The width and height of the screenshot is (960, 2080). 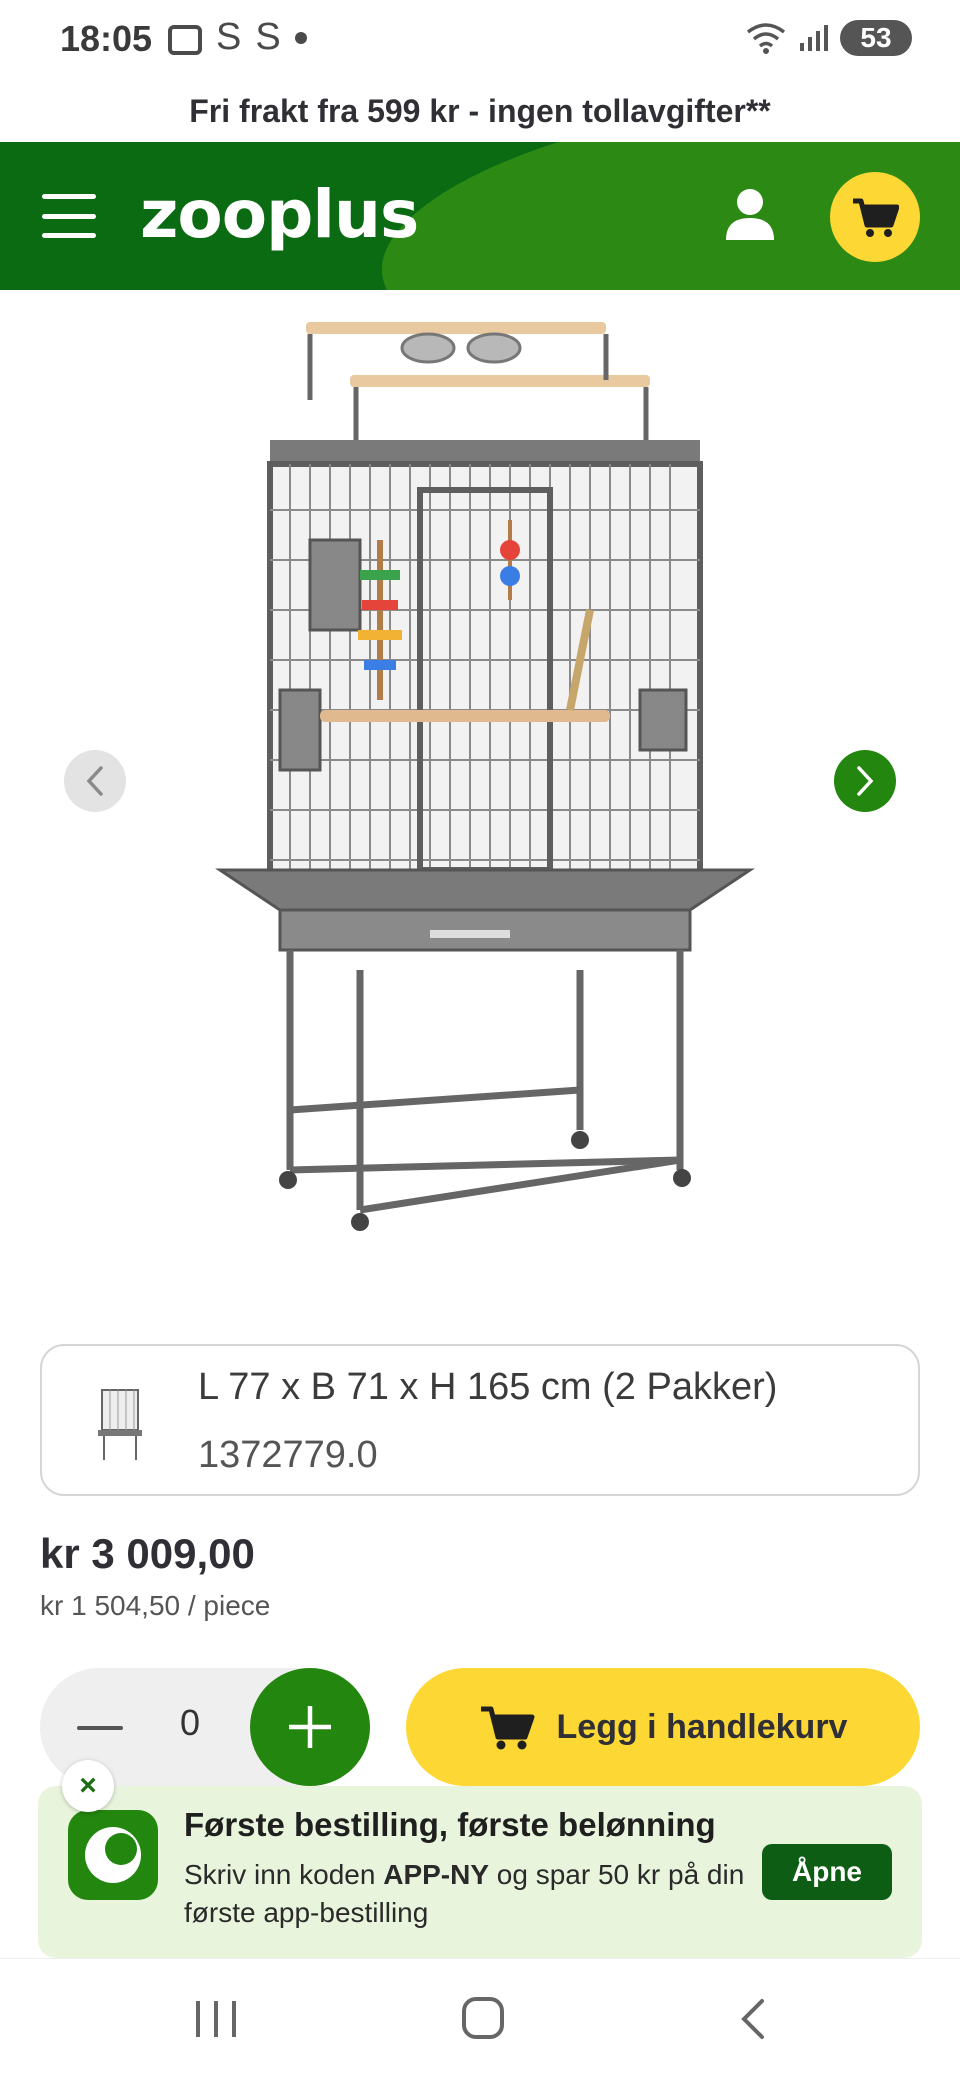 What do you see at coordinates (155, 1605) in the screenshot?
I see `unit-price: kr 1 504,50 / piece` at bounding box center [155, 1605].